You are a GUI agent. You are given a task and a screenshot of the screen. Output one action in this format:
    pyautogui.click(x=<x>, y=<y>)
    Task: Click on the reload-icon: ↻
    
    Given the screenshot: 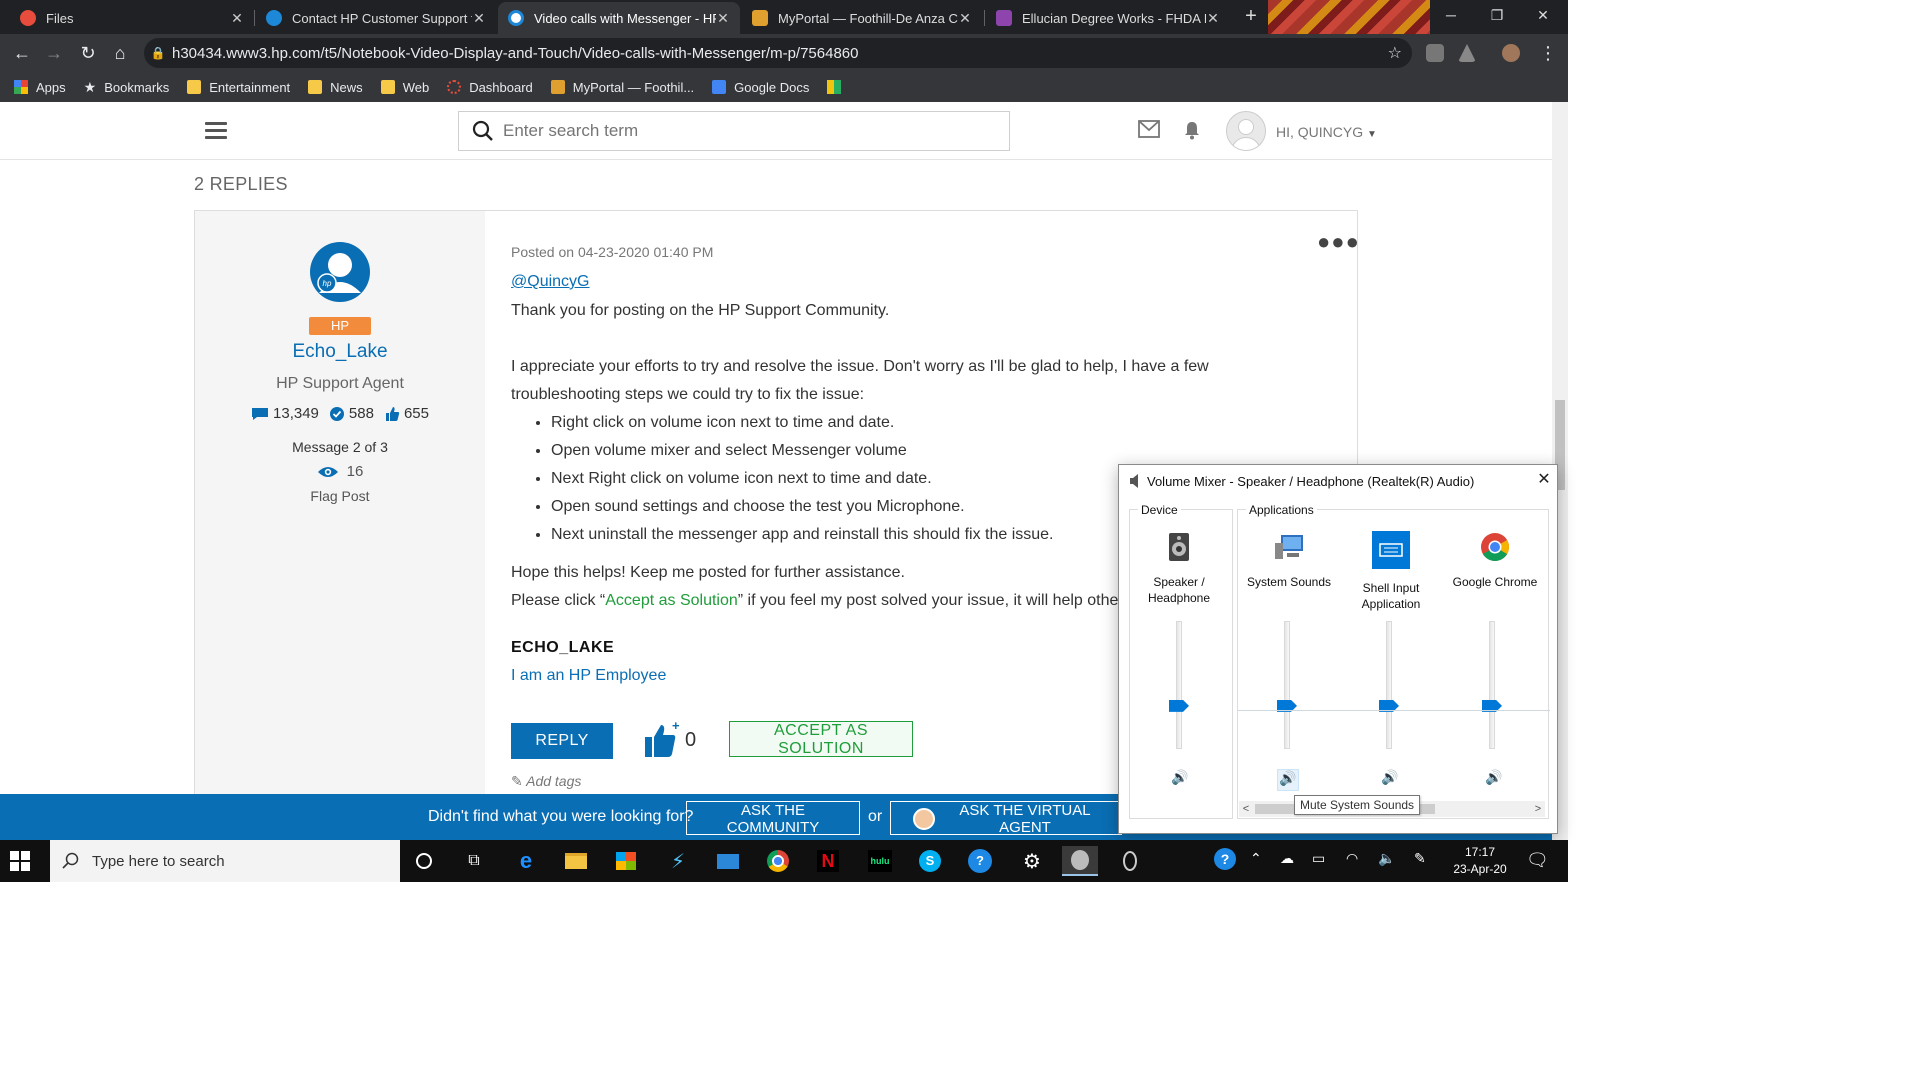 What is the action you would take?
    pyautogui.click(x=88, y=53)
    